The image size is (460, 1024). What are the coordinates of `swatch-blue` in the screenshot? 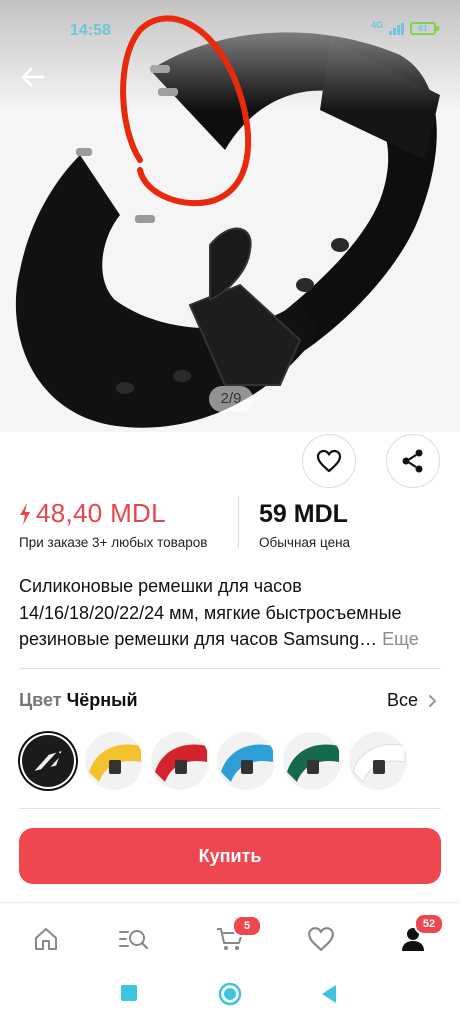 It's located at (246, 761).